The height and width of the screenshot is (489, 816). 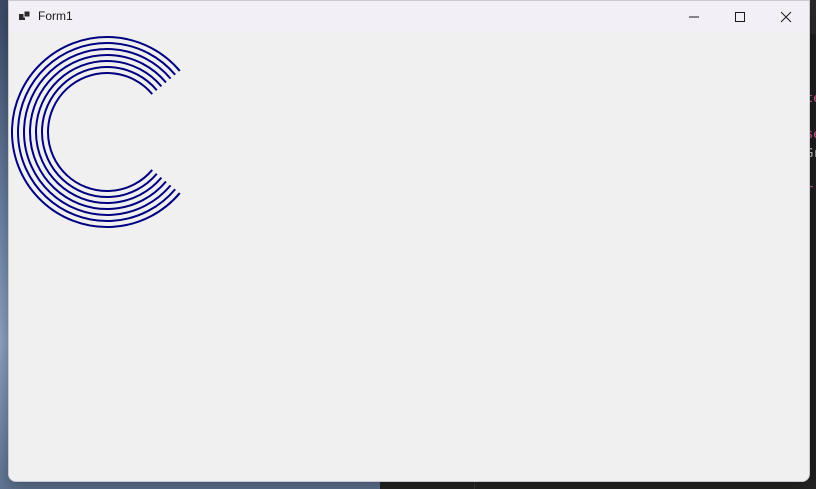 I want to click on maximize-icon, so click(x=740, y=16).